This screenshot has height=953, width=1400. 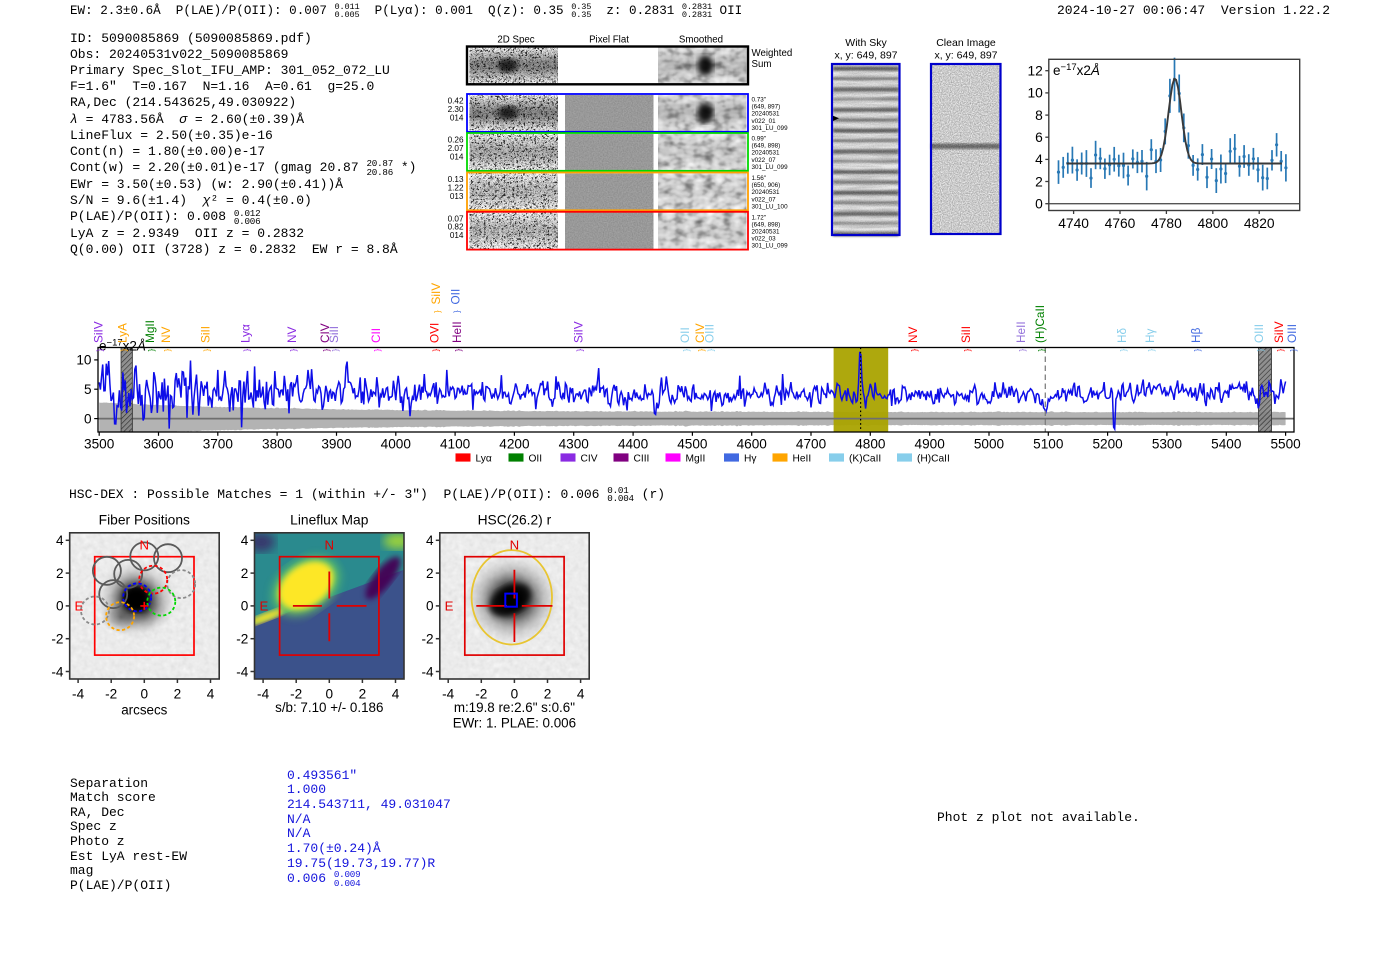 What do you see at coordinates (811, 444) in the screenshot?
I see `svg-text: 4700` at bounding box center [811, 444].